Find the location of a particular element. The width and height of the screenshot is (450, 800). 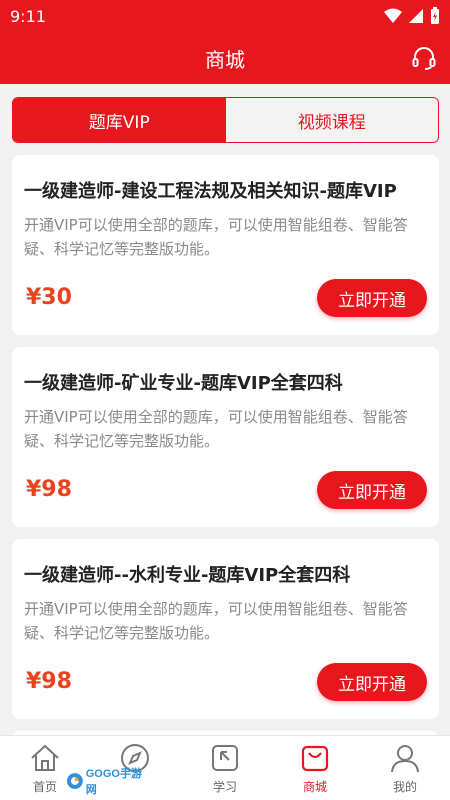

system-icons is located at coordinates (412, 16).